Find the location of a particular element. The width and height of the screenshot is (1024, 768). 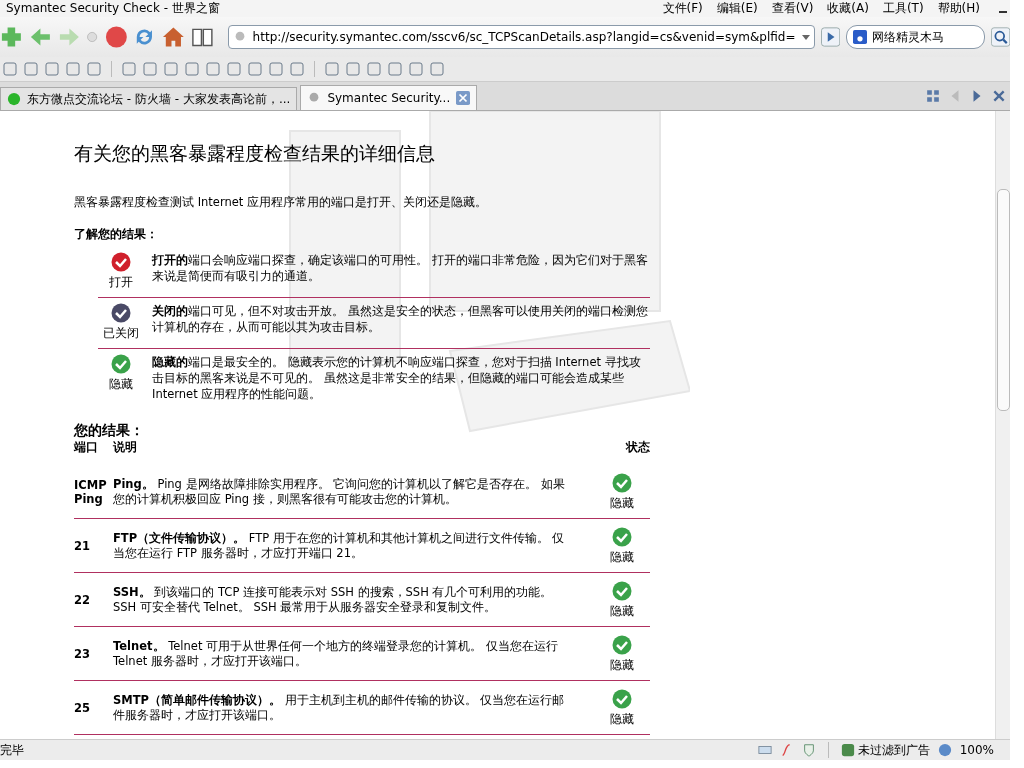

column-header: 说明 is located at coordinates (125, 447).